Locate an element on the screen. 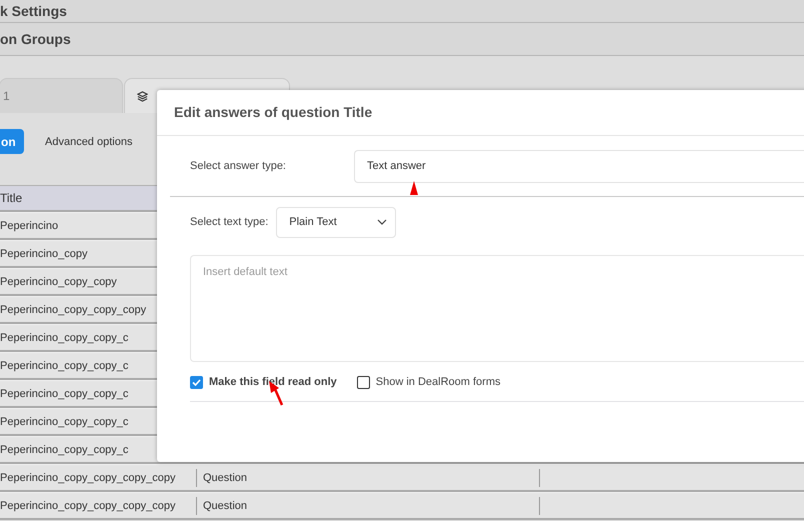  checkbox-label: Show in DealRoom forms is located at coordinates (438, 382).